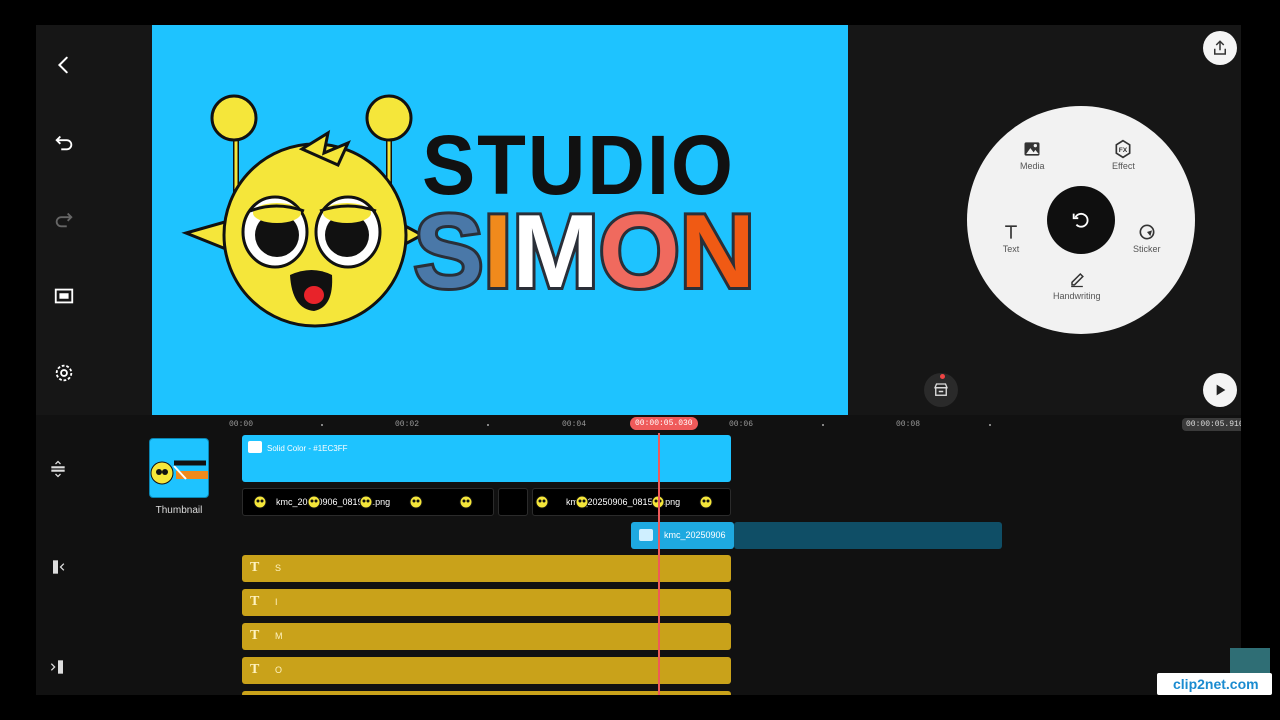 The width and height of the screenshot is (1280, 720). I want to click on time-tick: 00:08, so click(908, 424).